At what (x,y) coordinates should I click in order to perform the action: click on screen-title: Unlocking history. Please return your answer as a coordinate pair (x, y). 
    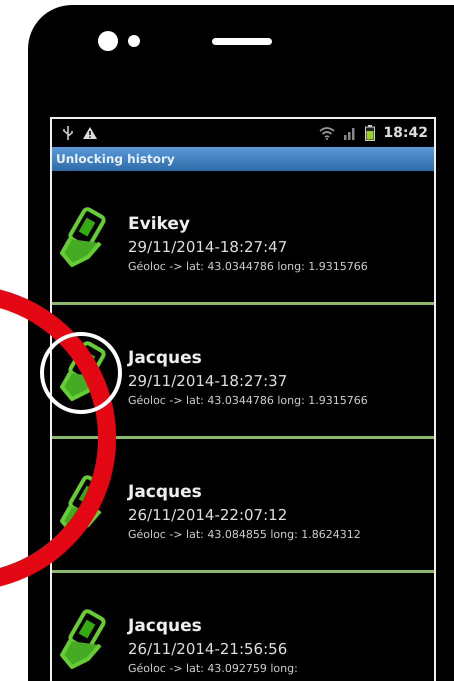
    Looking at the image, I should click on (115, 159).